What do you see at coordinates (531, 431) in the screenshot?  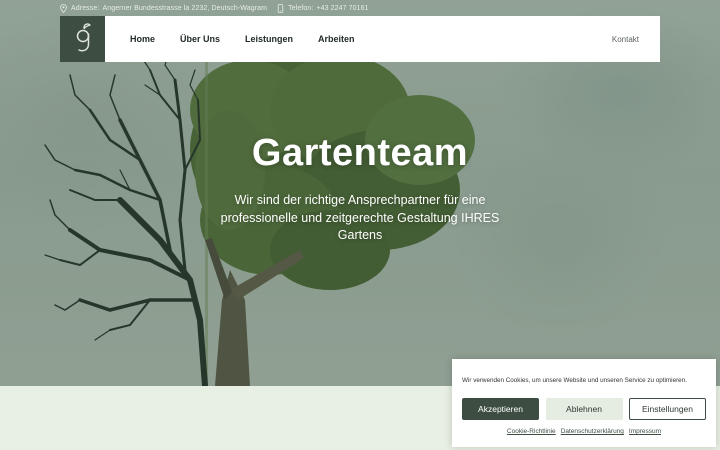 I see `cookie-policy-link: Cookie-Richtlinie` at bounding box center [531, 431].